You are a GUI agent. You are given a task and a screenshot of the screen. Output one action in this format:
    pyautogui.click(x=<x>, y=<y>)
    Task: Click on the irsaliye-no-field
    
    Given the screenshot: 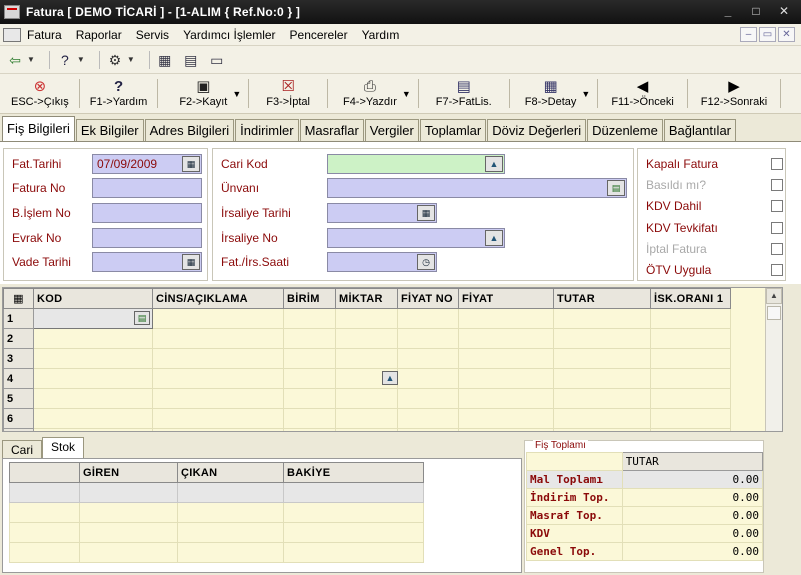 What is the action you would take?
    pyautogui.click(x=416, y=238)
    